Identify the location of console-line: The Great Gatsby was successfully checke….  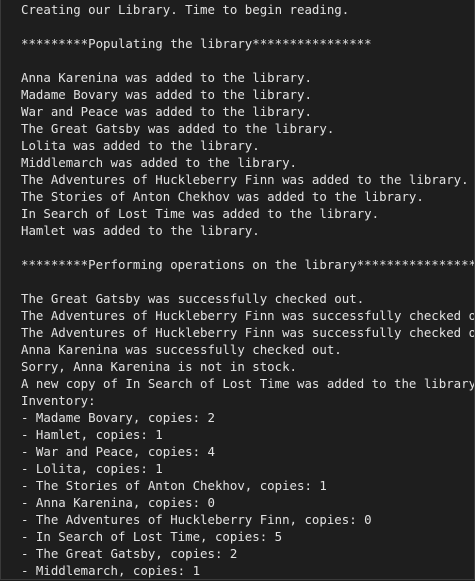
(193, 298).